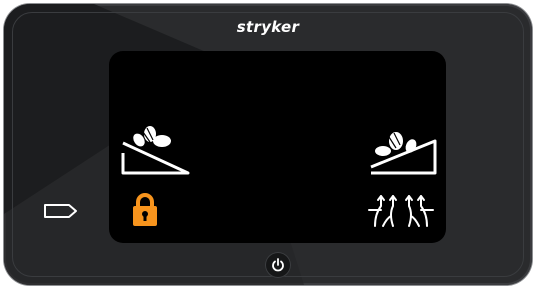  I want to click on power-button, so click(278, 265).